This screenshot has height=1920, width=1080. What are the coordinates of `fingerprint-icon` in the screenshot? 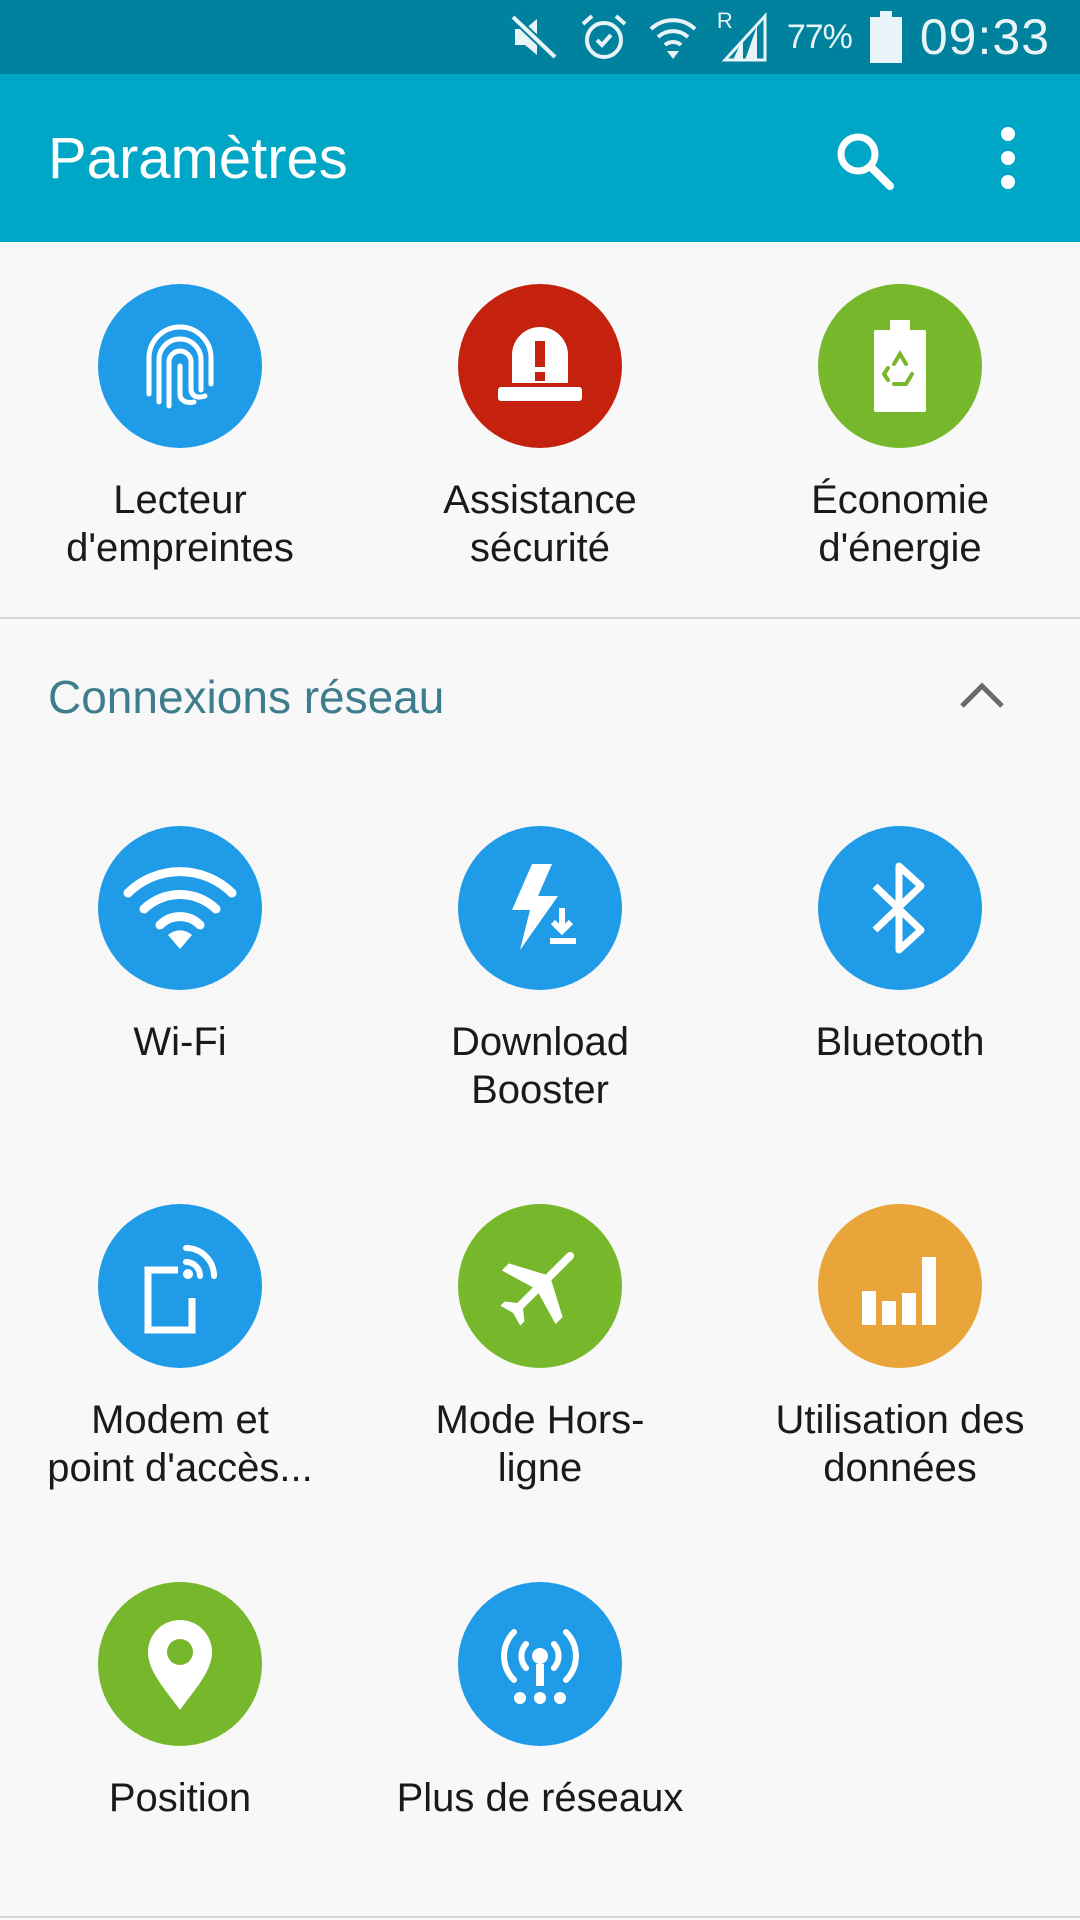 It's located at (180, 366).